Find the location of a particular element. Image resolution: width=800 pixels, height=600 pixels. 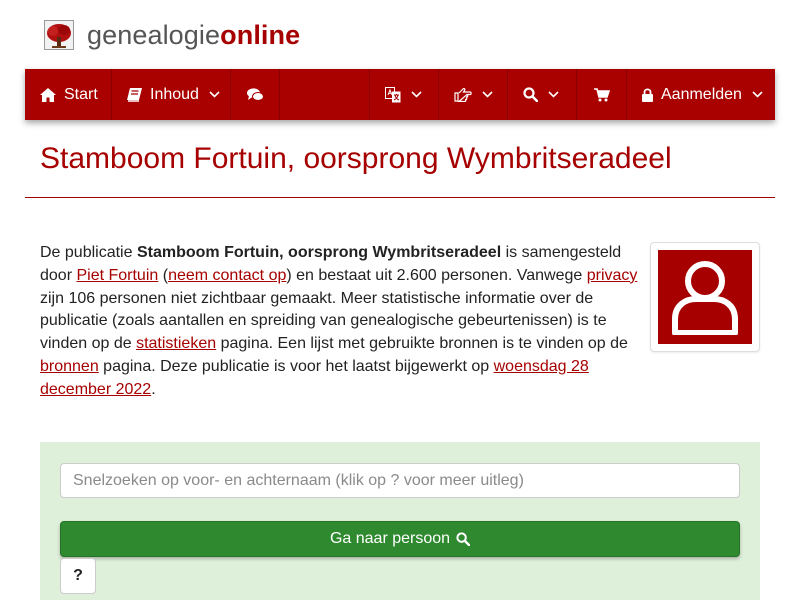

user-icon is located at coordinates (705, 297).